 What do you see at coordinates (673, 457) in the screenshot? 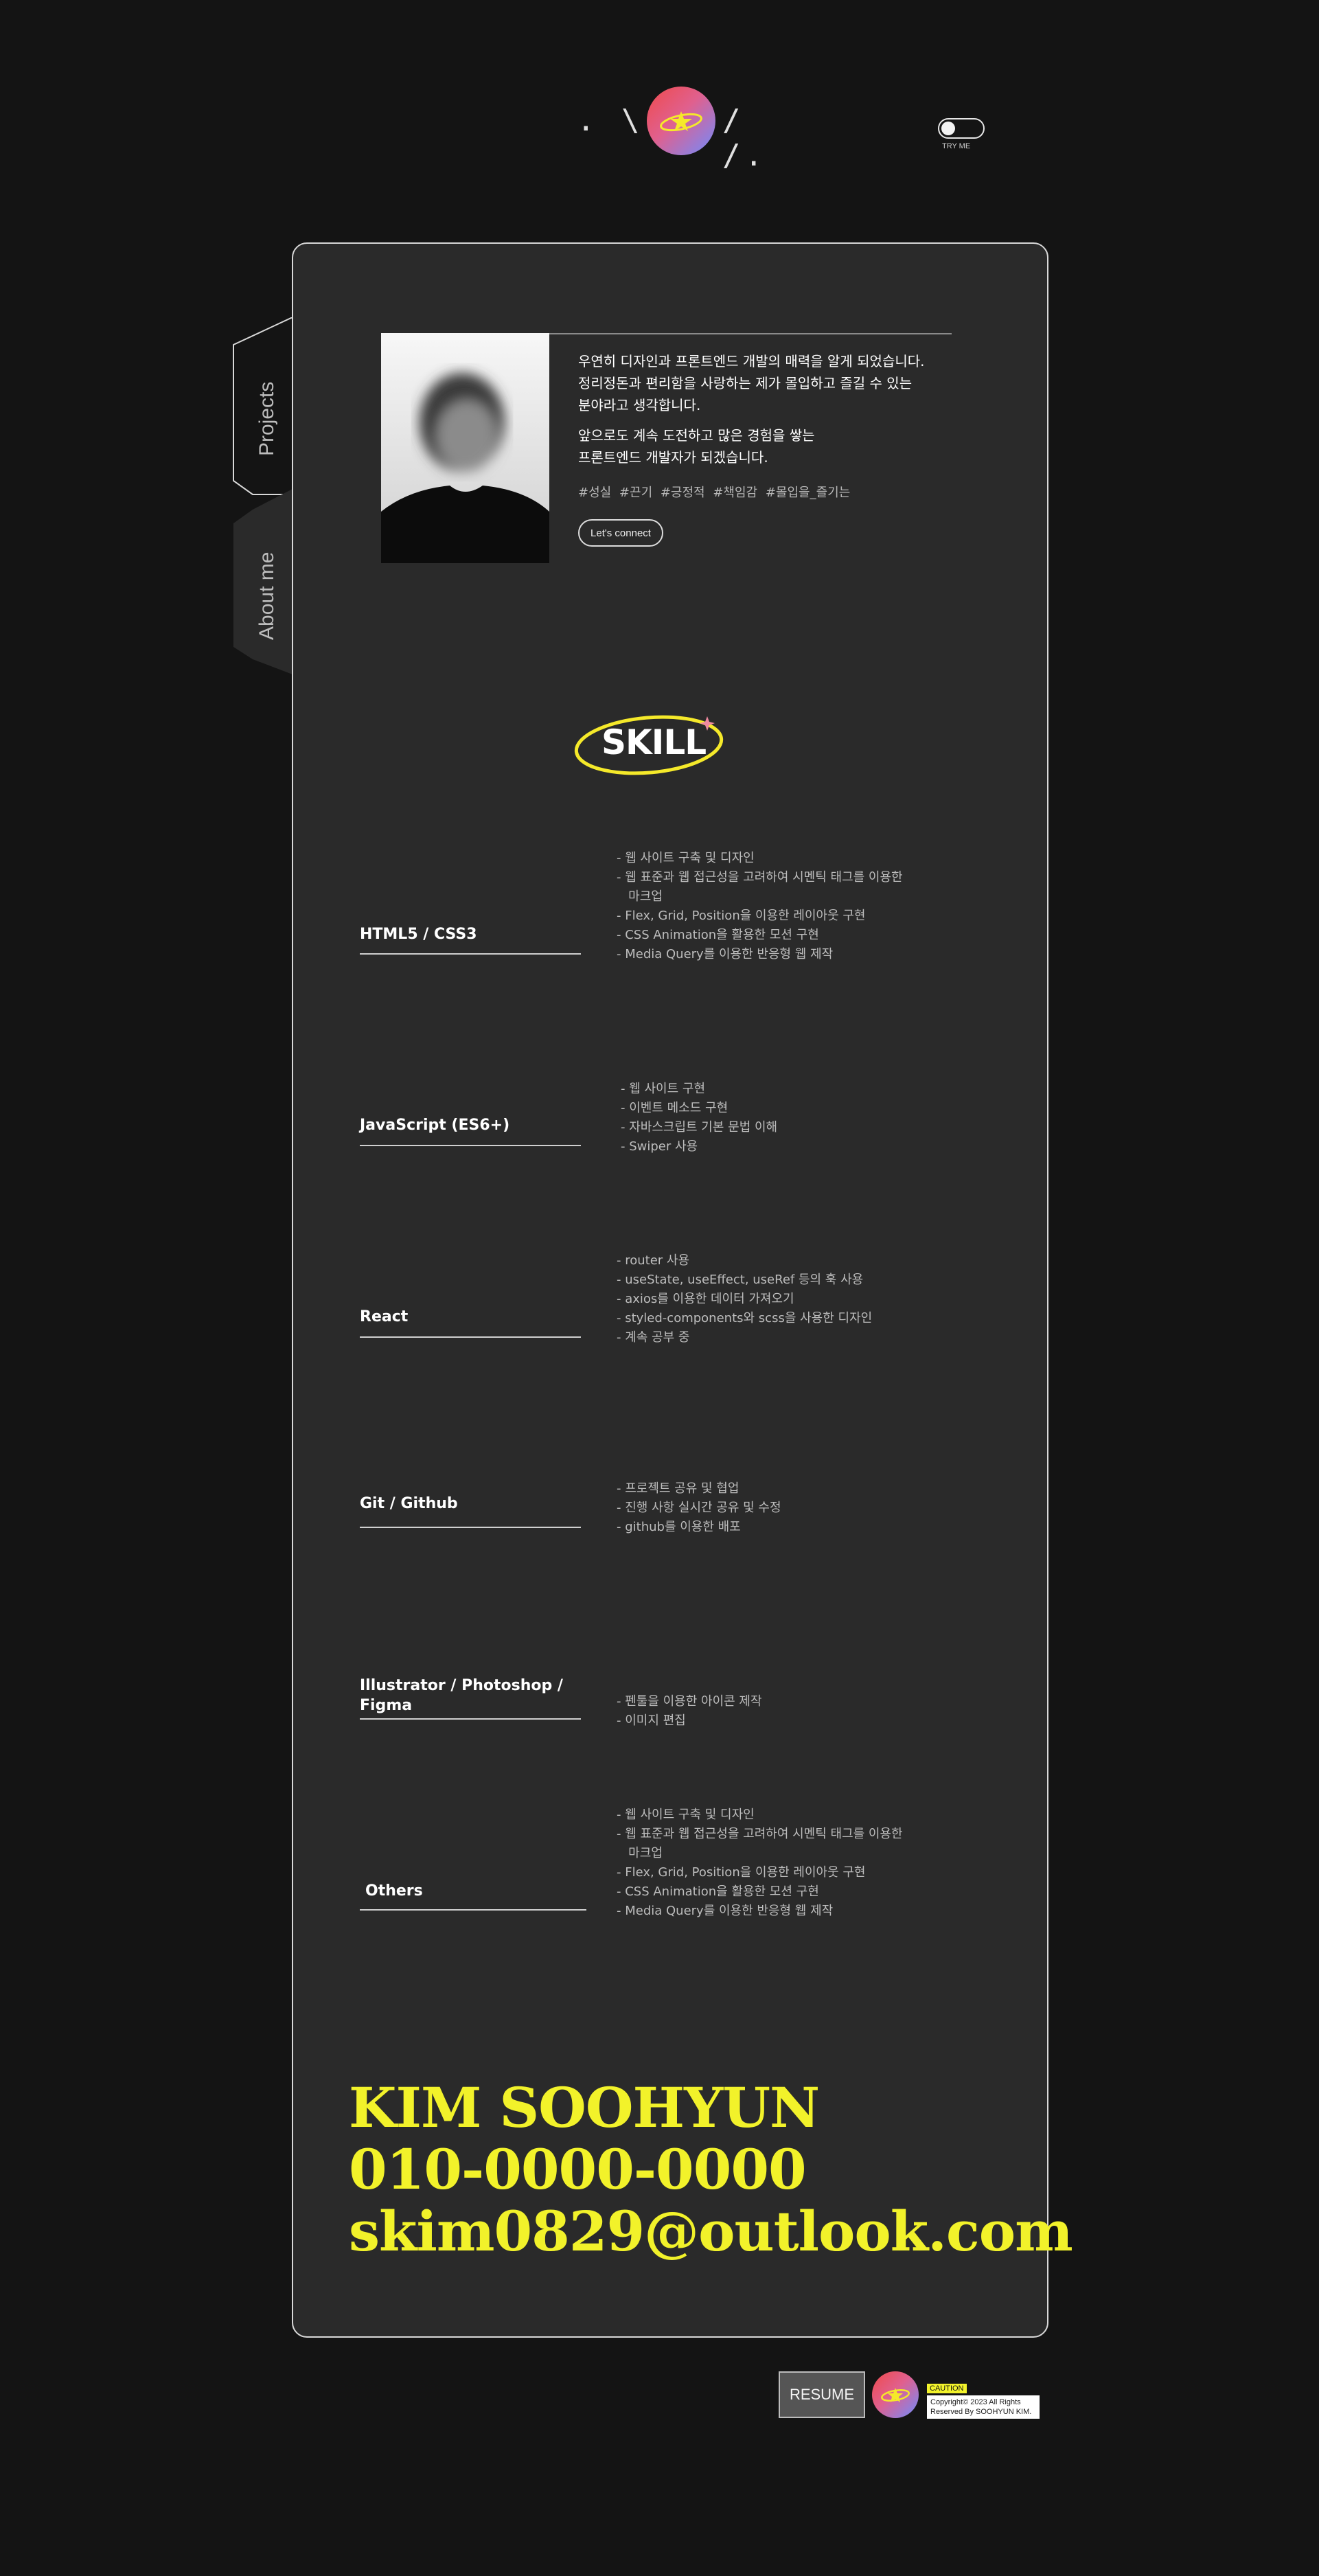
I see `goal-line: 프론트엔드 개발자가 되겠습니다.` at bounding box center [673, 457].